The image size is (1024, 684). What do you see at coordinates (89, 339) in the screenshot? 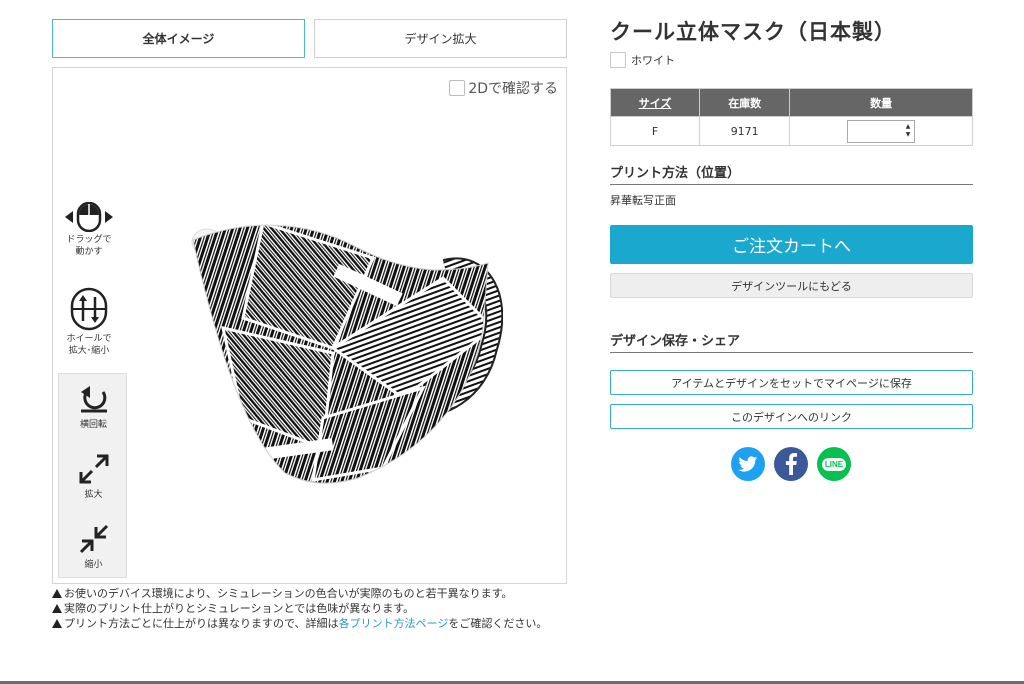
I see `wheel-hint-line1: ホイールで` at bounding box center [89, 339].